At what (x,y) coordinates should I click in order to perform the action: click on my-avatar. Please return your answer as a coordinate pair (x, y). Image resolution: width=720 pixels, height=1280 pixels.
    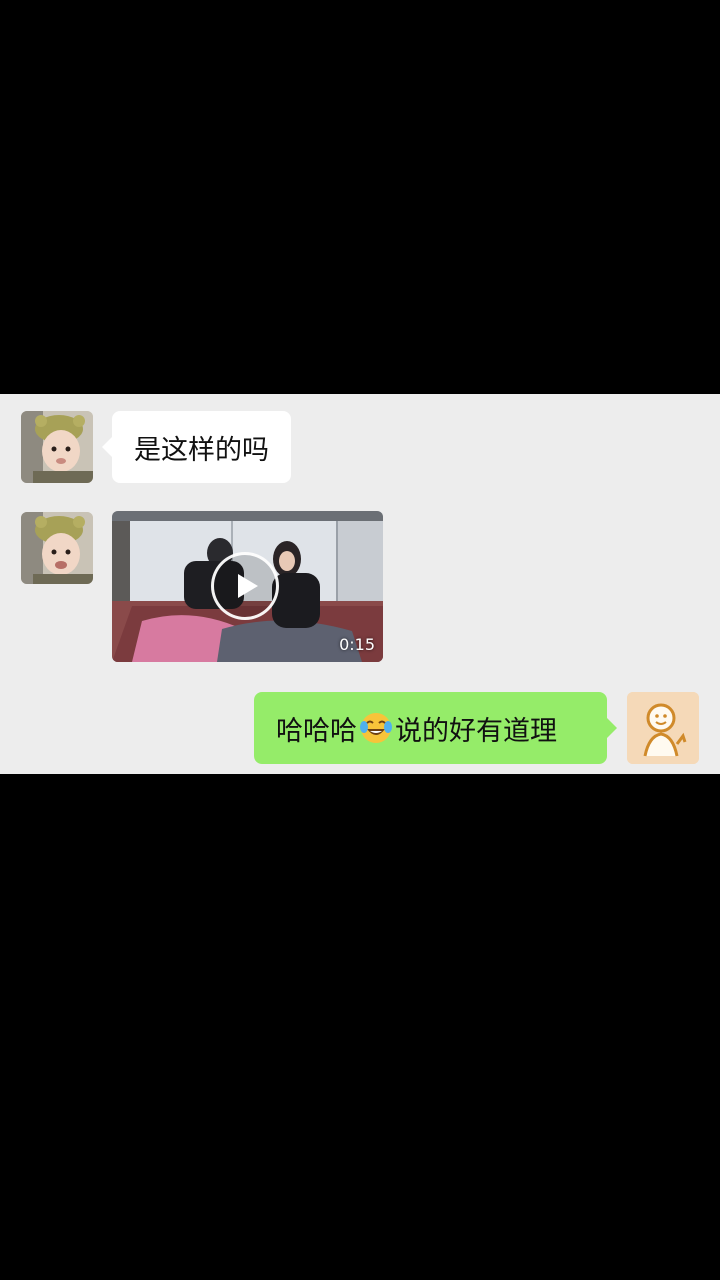
    Looking at the image, I should click on (663, 728).